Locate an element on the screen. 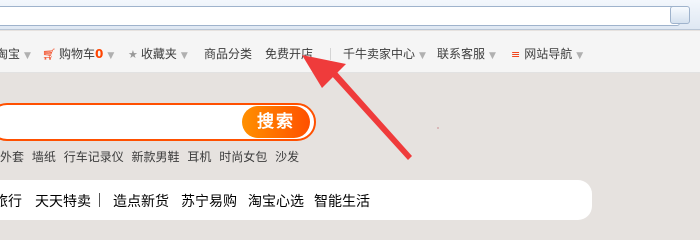  hot-keyword-link: 沙发 is located at coordinates (287, 157).